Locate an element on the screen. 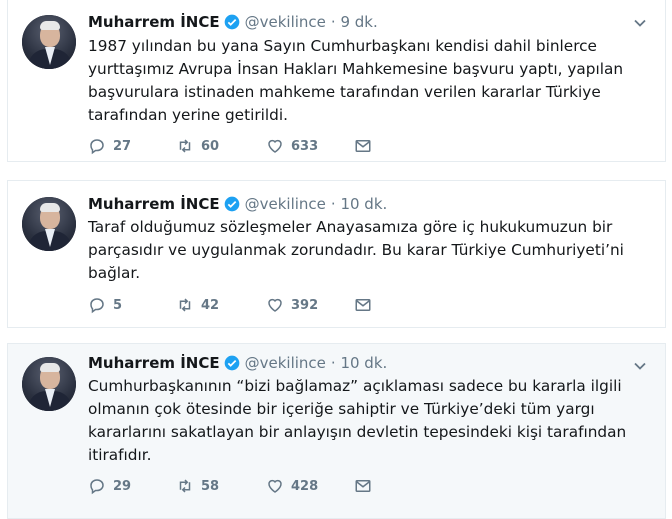  like-count: 392 is located at coordinates (305, 305).